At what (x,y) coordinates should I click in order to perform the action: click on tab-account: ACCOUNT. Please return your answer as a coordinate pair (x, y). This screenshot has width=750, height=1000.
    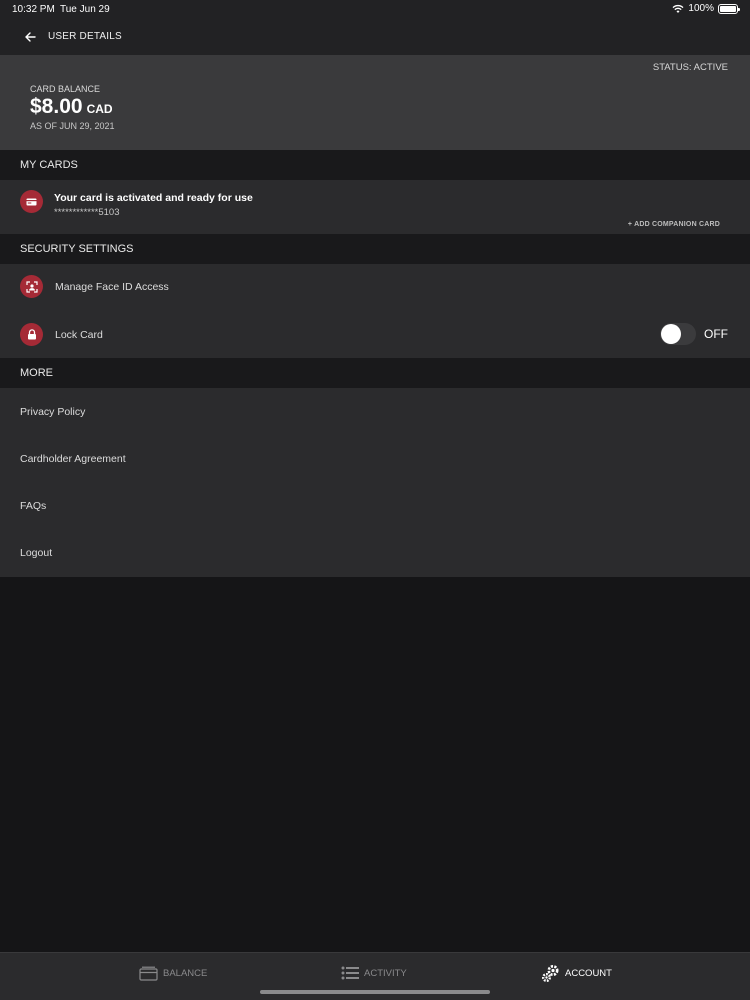
    Looking at the image, I should click on (576, 973).